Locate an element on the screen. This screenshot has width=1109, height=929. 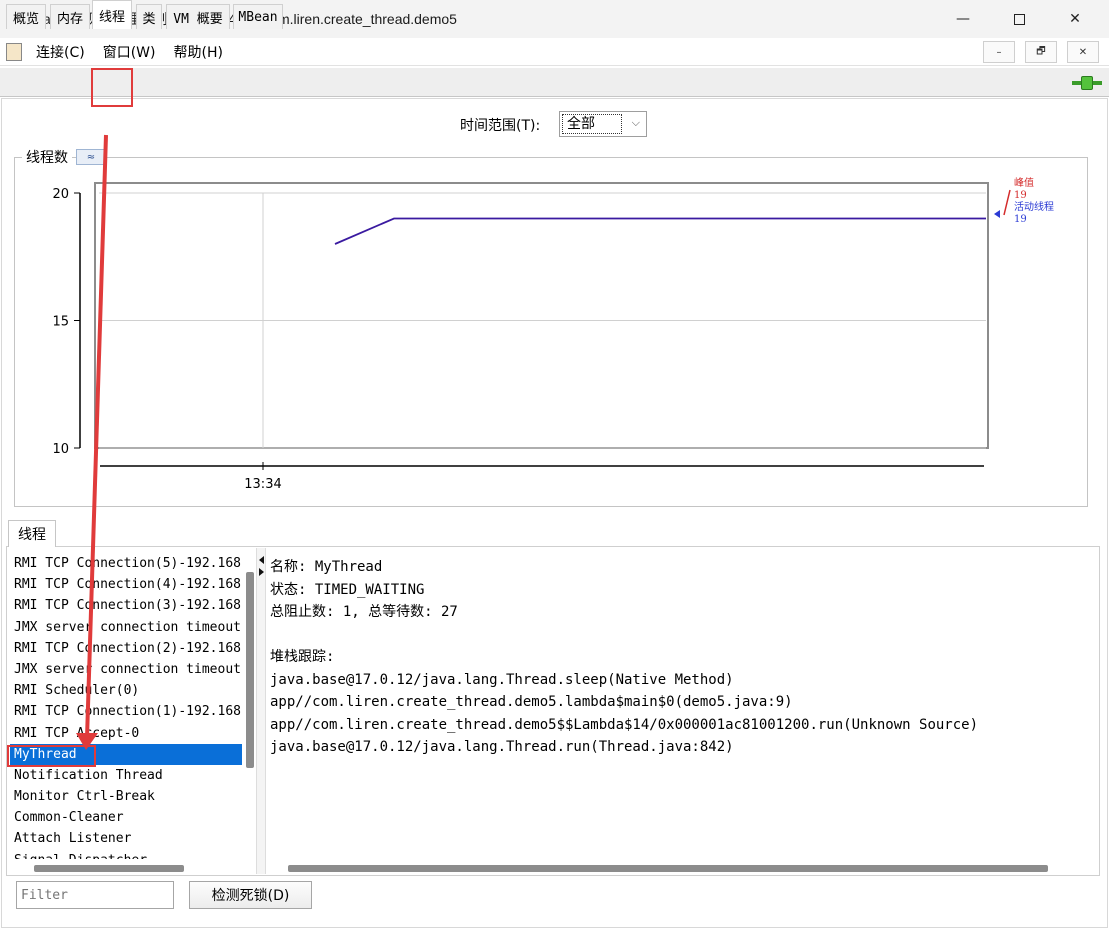
thread-row: Notification Thread is located at coordinates (126, 775).